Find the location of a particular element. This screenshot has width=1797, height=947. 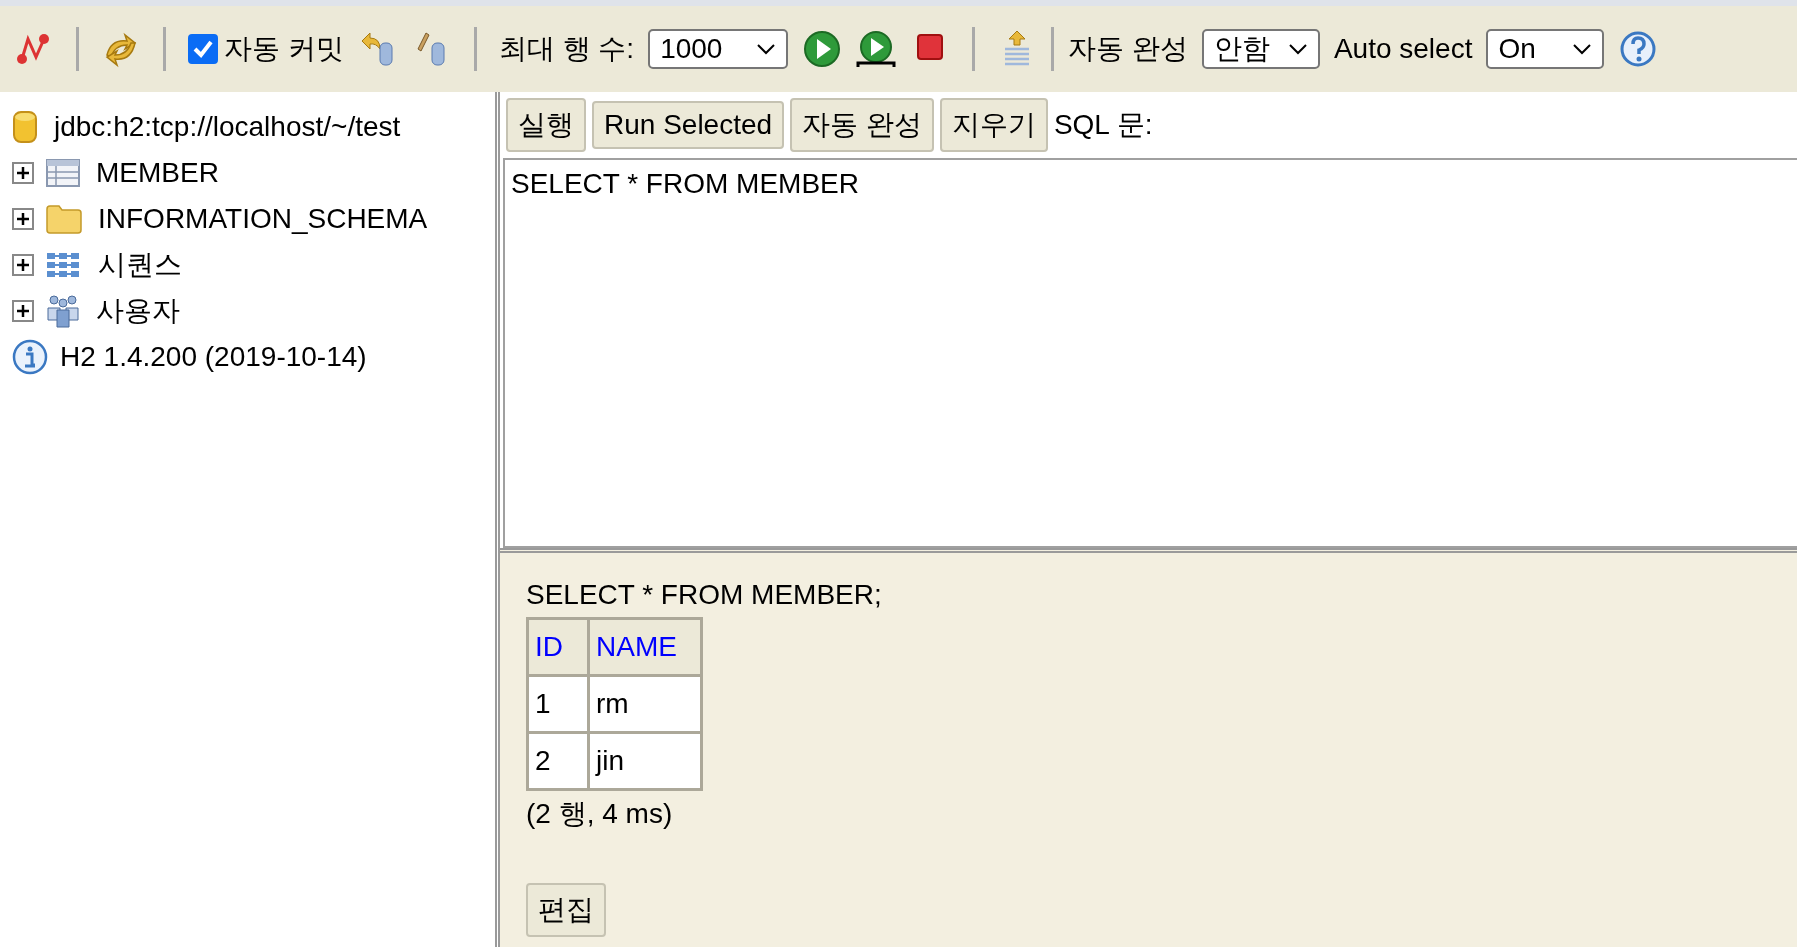

column-header: NAME is located at coordinates (645, 647).